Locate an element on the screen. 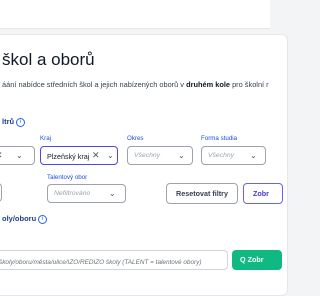 The width and height of the screenshot is (320, 296). okres-label: Okres is located at coordinates (135, 138).